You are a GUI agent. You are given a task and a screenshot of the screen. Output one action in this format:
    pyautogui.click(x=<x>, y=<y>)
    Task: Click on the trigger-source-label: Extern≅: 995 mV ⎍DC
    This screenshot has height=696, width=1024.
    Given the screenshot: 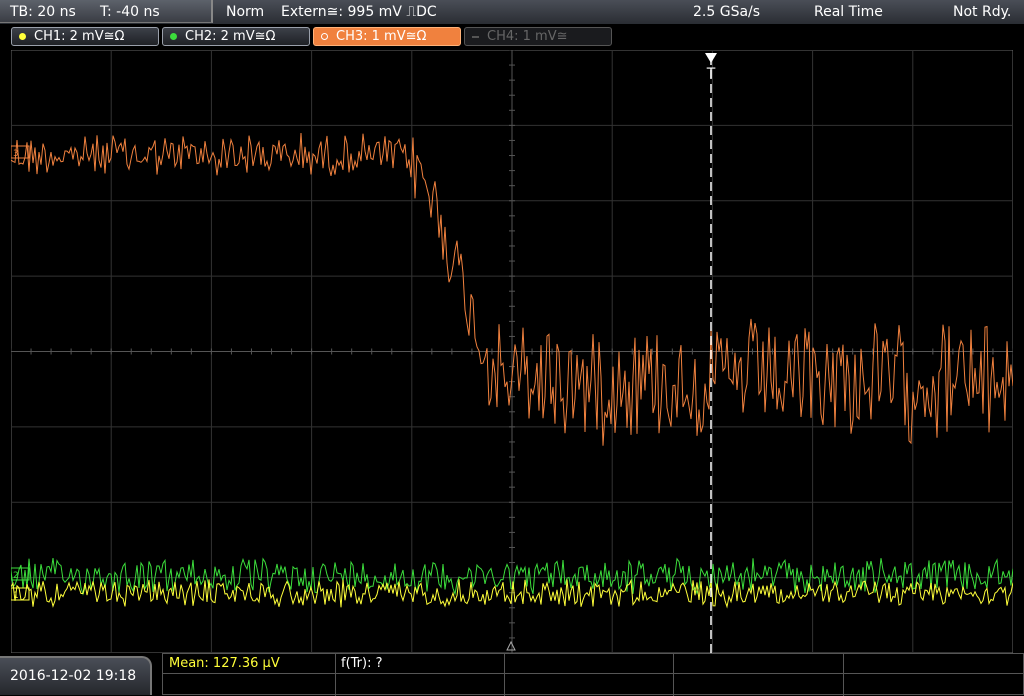 What is the action you would take?
    pyautogui.click(x=359, y=12)
    